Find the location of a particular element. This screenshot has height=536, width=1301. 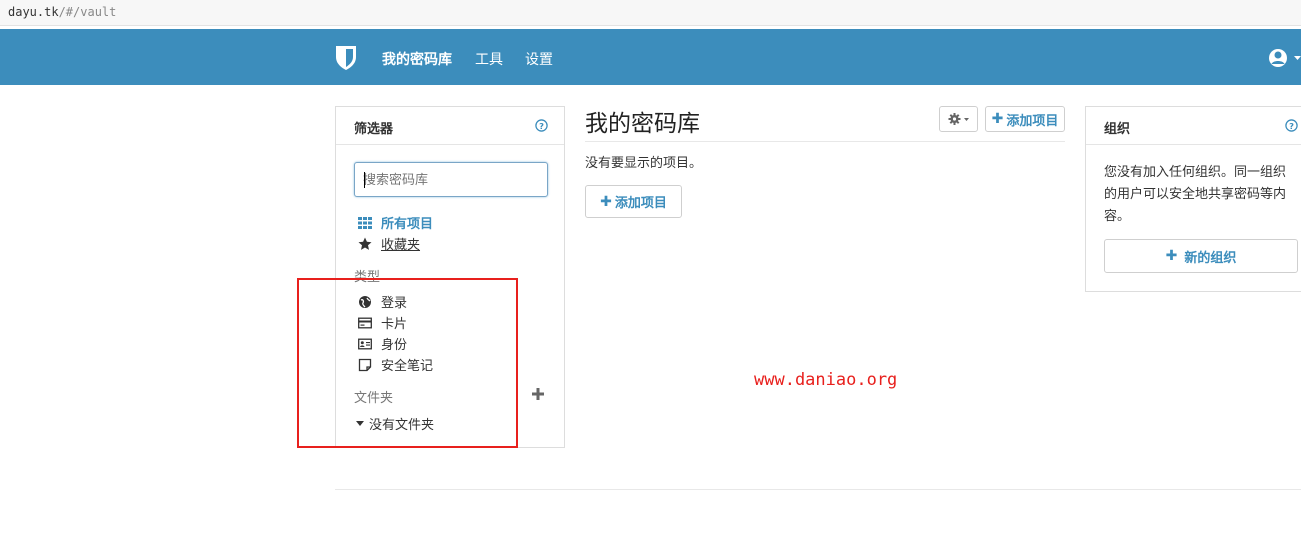

new-organization-button: ✚ 新的组织 is located at coordinates (1201, 256).